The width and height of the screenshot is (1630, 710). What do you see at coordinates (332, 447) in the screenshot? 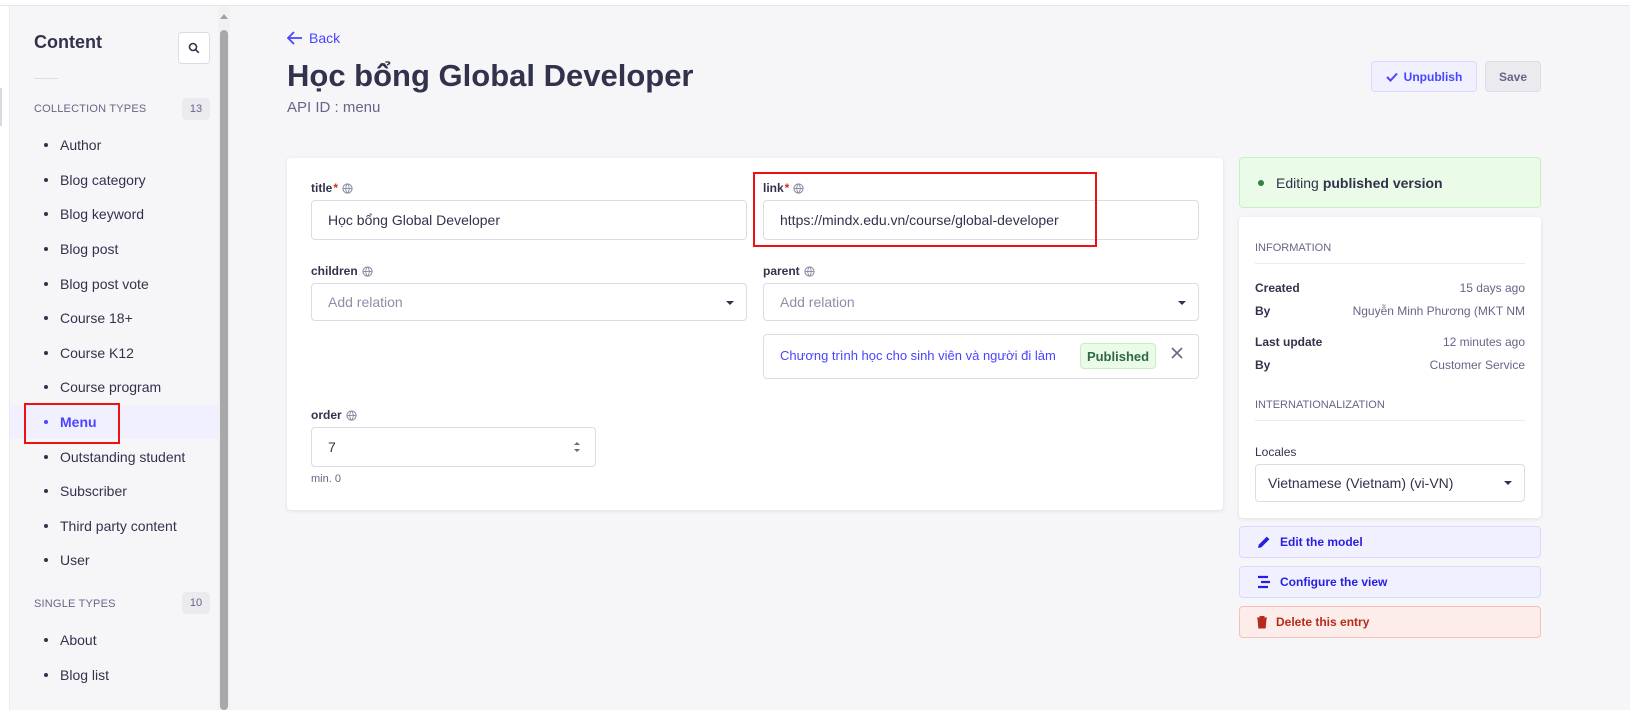
I see `order-value: 7` at bounding box center [332, 447].